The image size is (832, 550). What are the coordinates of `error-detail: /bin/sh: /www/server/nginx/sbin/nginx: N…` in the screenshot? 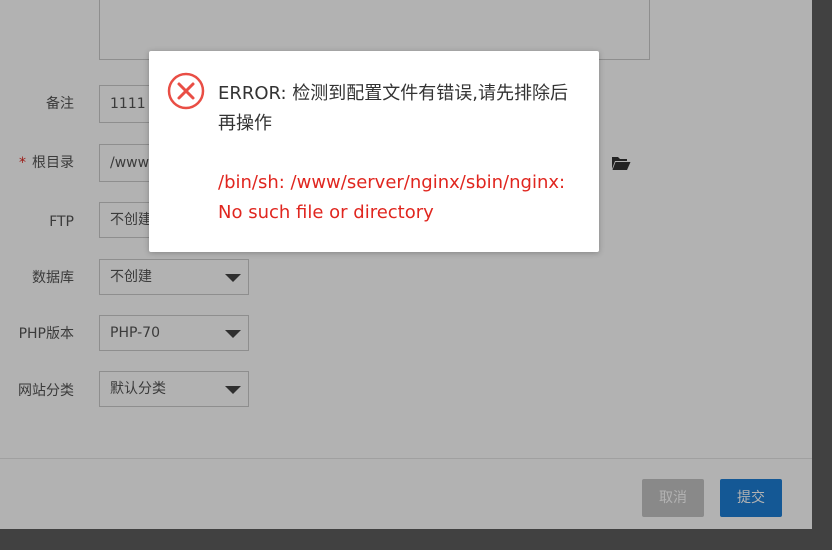 It's located at (392, 197).